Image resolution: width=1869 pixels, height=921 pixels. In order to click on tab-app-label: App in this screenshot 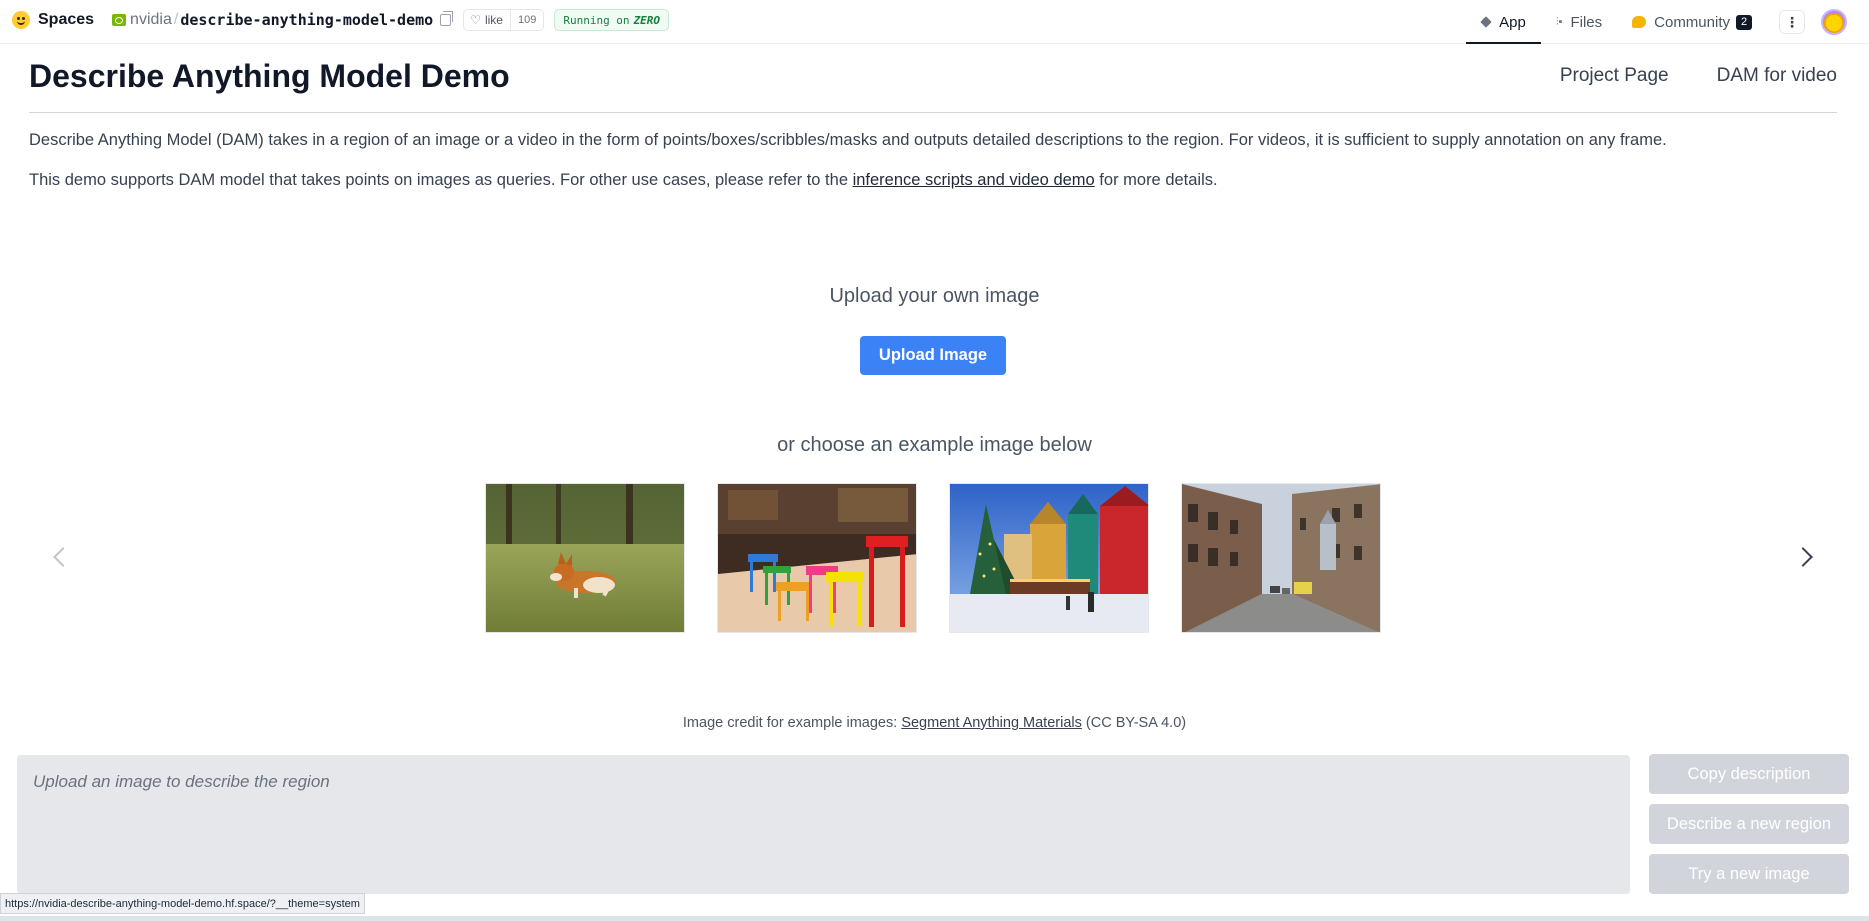, I will do `click(1512, 22)`.